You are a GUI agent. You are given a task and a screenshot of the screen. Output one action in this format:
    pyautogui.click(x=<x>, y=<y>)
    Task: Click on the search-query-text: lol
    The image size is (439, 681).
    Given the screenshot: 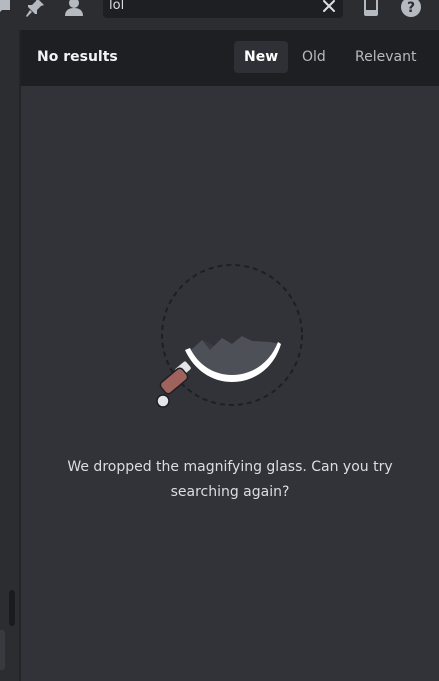 What is the action you would take?
    pyautogui.click(x=117, y=6)
    